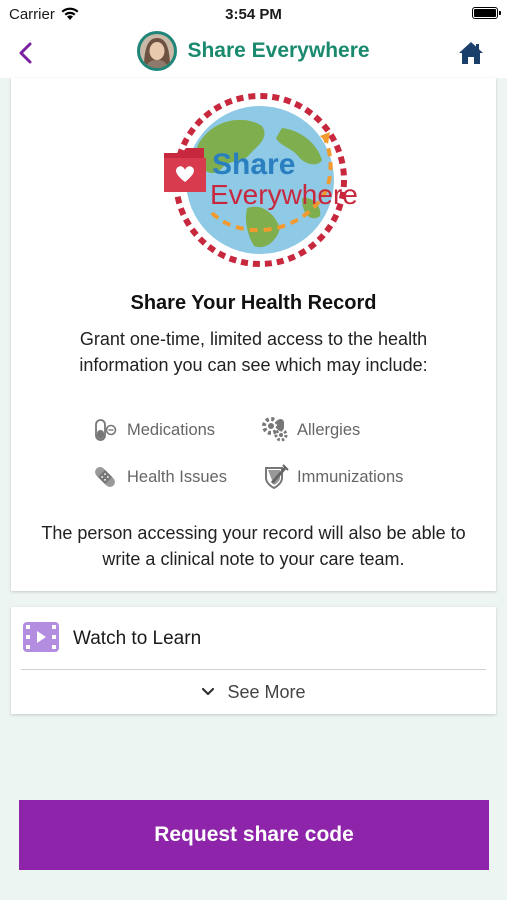 The width and height of the screenshot is (507, 900). Describe the element at coordinates (208, 691) in the screenshot. I see `chevron-down-icon` at that location.